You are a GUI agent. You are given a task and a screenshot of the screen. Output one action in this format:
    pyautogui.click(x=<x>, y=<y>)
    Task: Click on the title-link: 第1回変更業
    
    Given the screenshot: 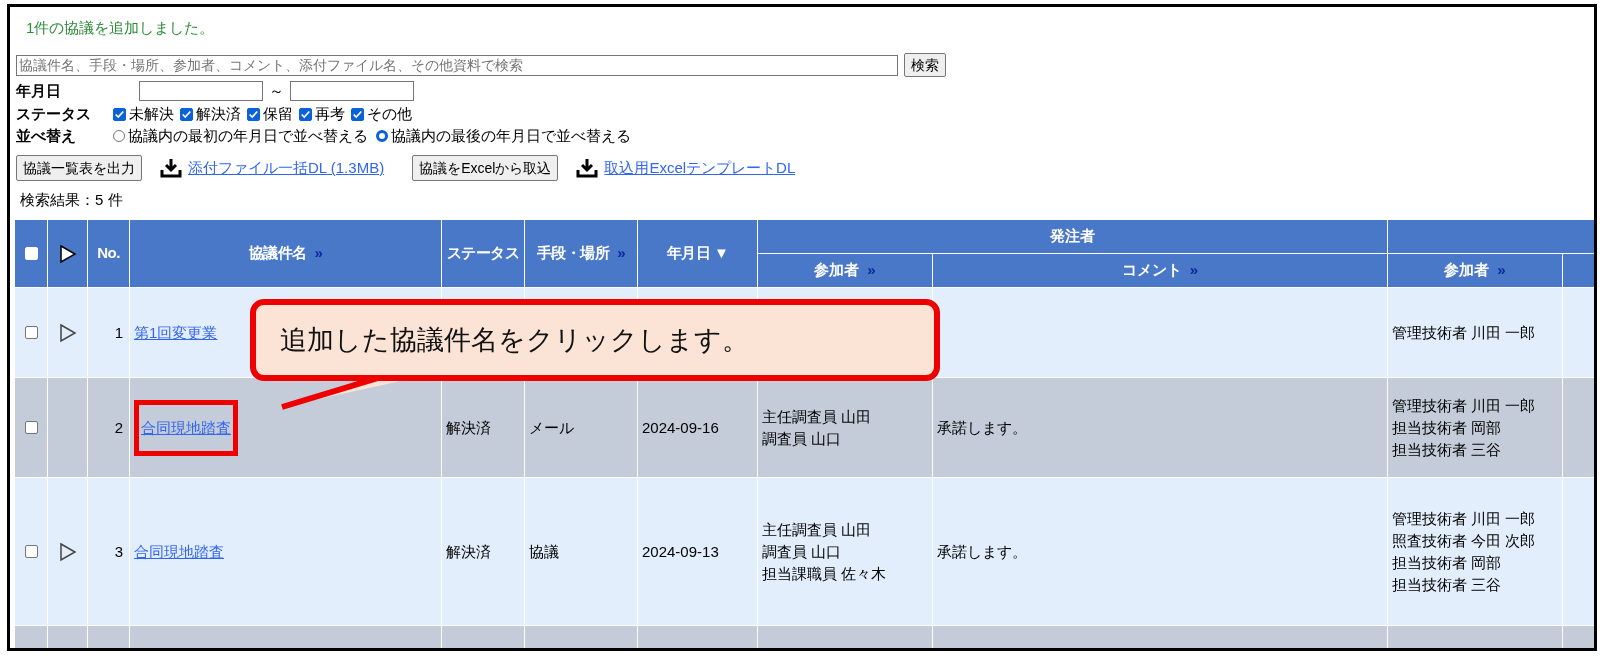 What is the action you would take?
    pyautogui.click(x=176, y=332)
    